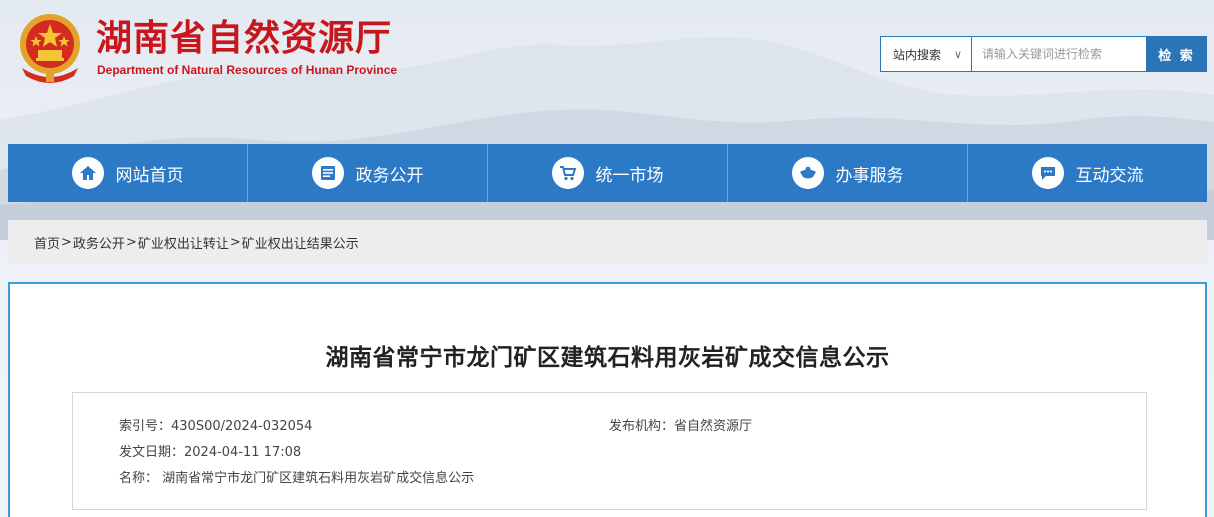 This screenshot has width=1214, height=517. Describe the element at coordinates (1059, 54) in the screenshot. I see `search-input` at that location.